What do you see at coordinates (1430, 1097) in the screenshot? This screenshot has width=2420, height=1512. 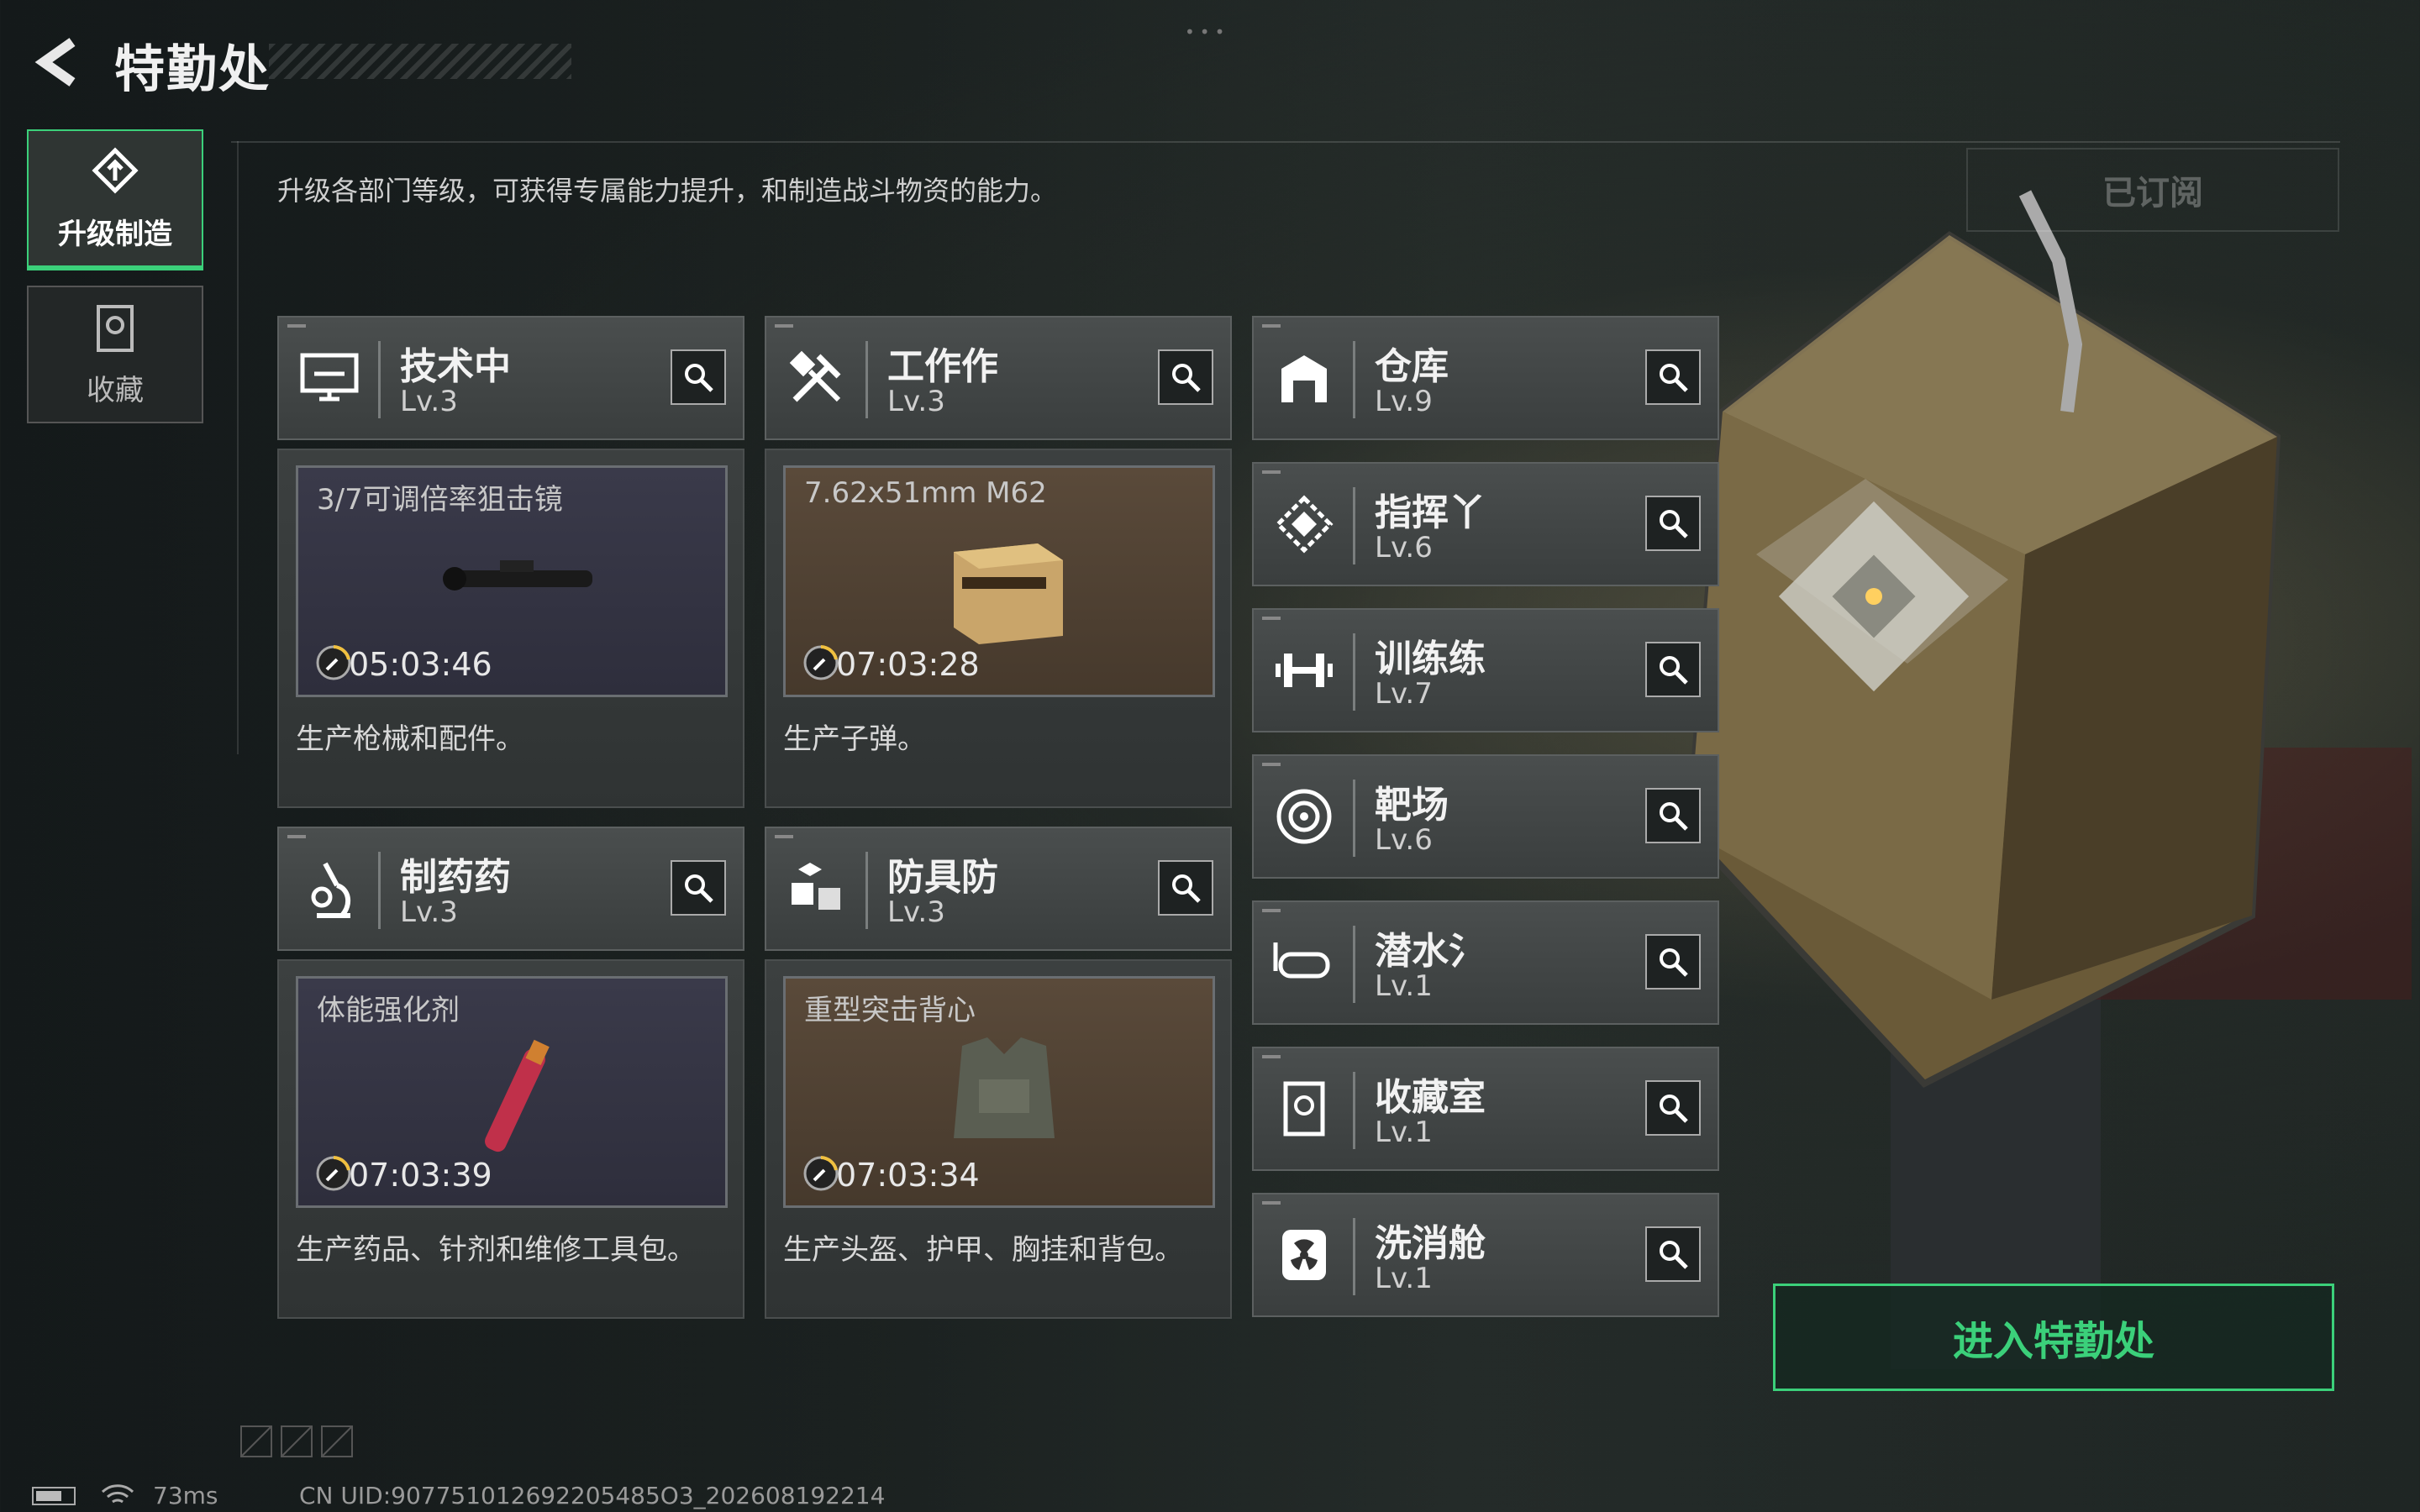 I see `dept-name: 收藏室` at bounding box center [1430, 1097].